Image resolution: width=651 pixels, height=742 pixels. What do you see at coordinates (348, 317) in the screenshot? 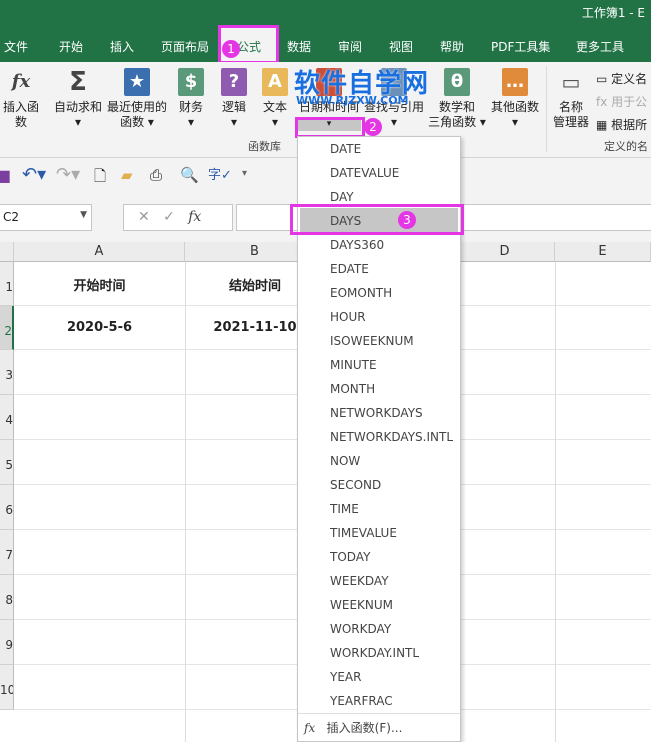
I see `menu-item-hour: HOUR` at bounding box center [348, 317].